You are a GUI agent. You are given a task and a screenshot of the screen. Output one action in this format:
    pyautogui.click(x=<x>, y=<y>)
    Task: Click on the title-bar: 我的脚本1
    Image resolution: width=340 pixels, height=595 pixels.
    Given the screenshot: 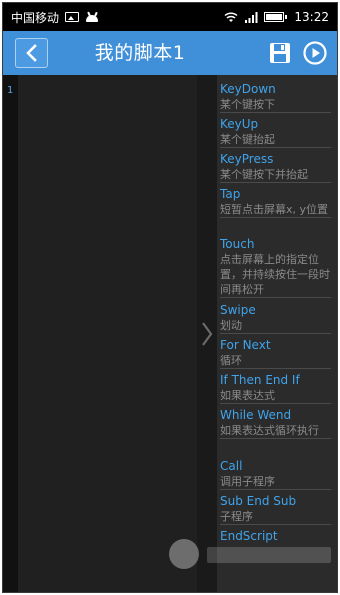 What is the action you would take?
    pyautogui.click(x=170, y=53)
    